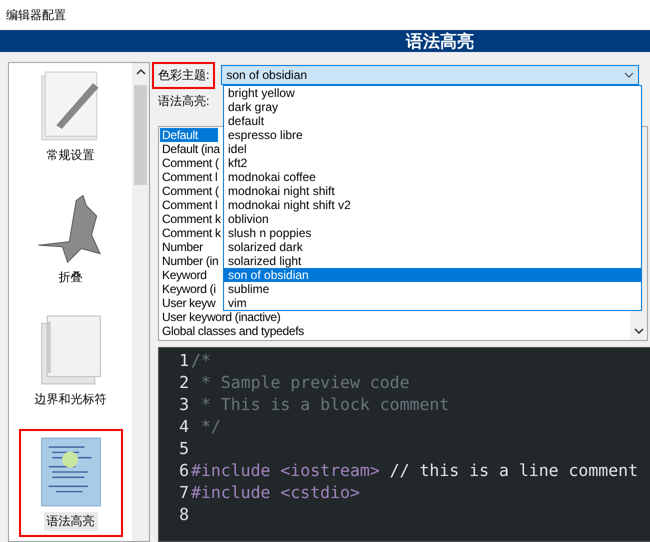  What do you see at coordinates (629, 75) in the screenshot?
I see `chevron-down-icon` at bounding box center [629, 75].